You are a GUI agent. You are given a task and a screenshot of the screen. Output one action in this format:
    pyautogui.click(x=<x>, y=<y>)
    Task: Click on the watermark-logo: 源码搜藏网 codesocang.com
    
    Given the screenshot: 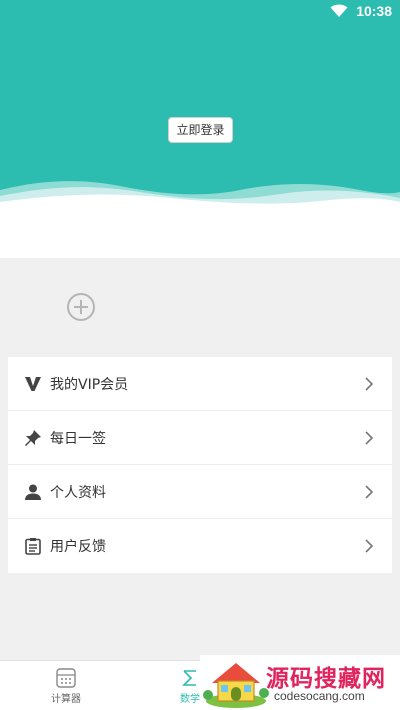 What is the action you would take?
    pyautogui.click(x=300, y=682)
    